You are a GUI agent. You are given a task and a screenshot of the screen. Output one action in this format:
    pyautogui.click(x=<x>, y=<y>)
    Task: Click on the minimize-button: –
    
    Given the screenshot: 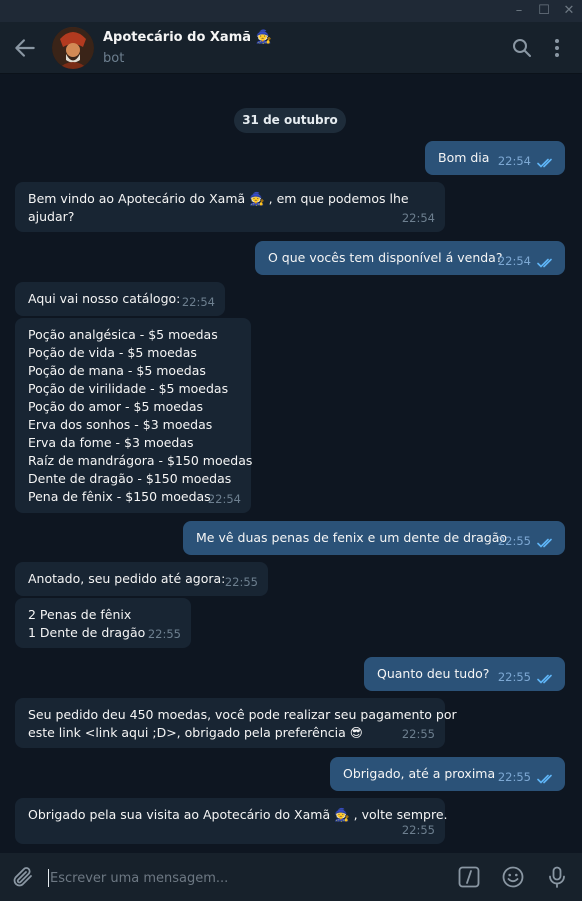 What is the action you would take?
    pyautogui.click(x=519, y=11)
    